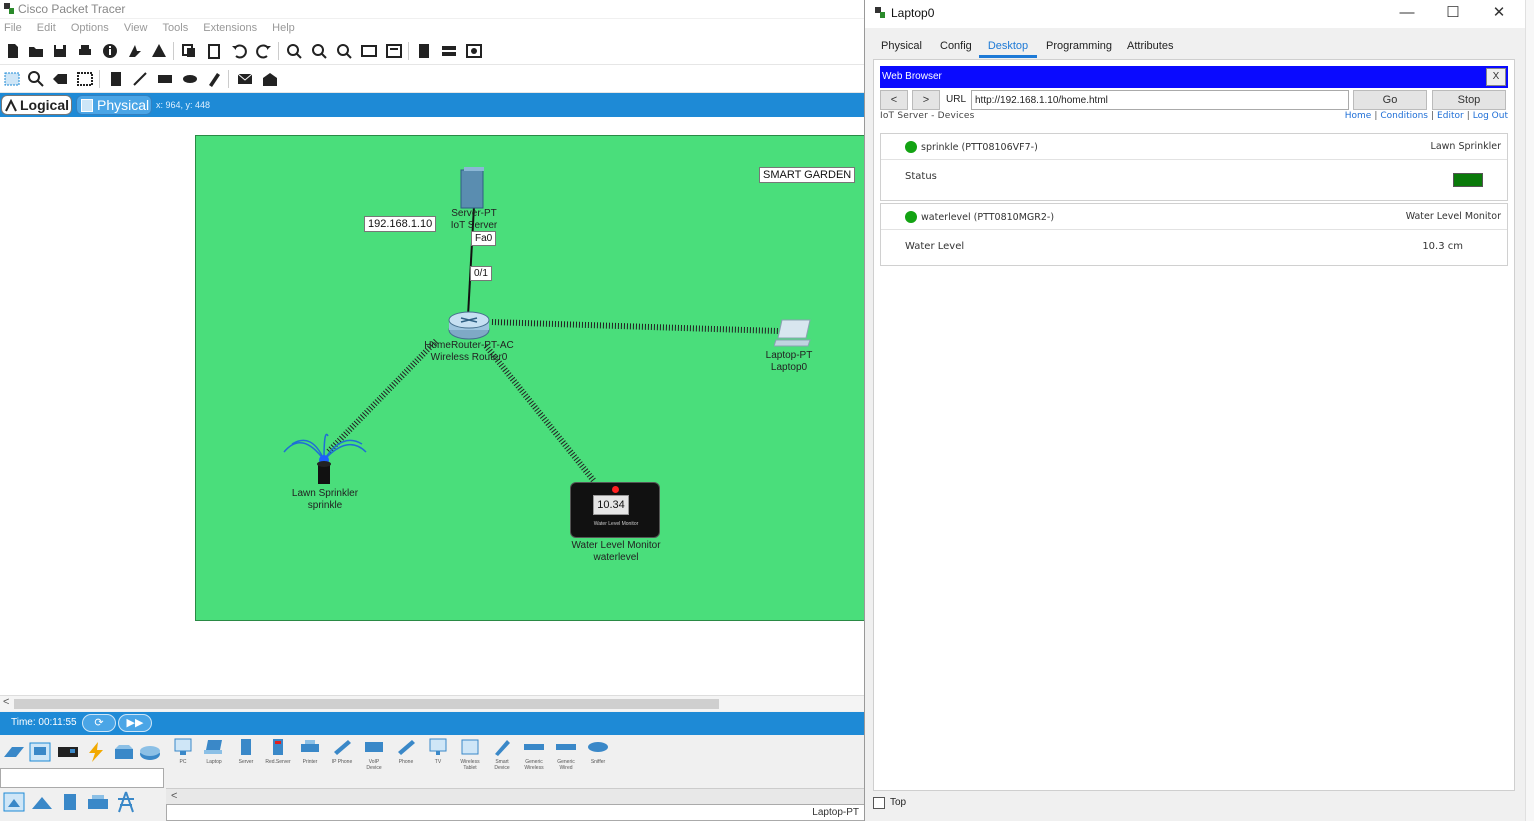 Image resolution: width=1534 pixels, height=821 pixels. What do you see at coordinates (85, 51) in the screenshot?
I see `print-icon` at bounding box center [85, 51].